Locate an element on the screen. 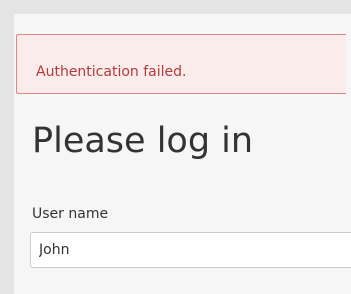  page-title: Please log in is located at coordinates (143, 141).